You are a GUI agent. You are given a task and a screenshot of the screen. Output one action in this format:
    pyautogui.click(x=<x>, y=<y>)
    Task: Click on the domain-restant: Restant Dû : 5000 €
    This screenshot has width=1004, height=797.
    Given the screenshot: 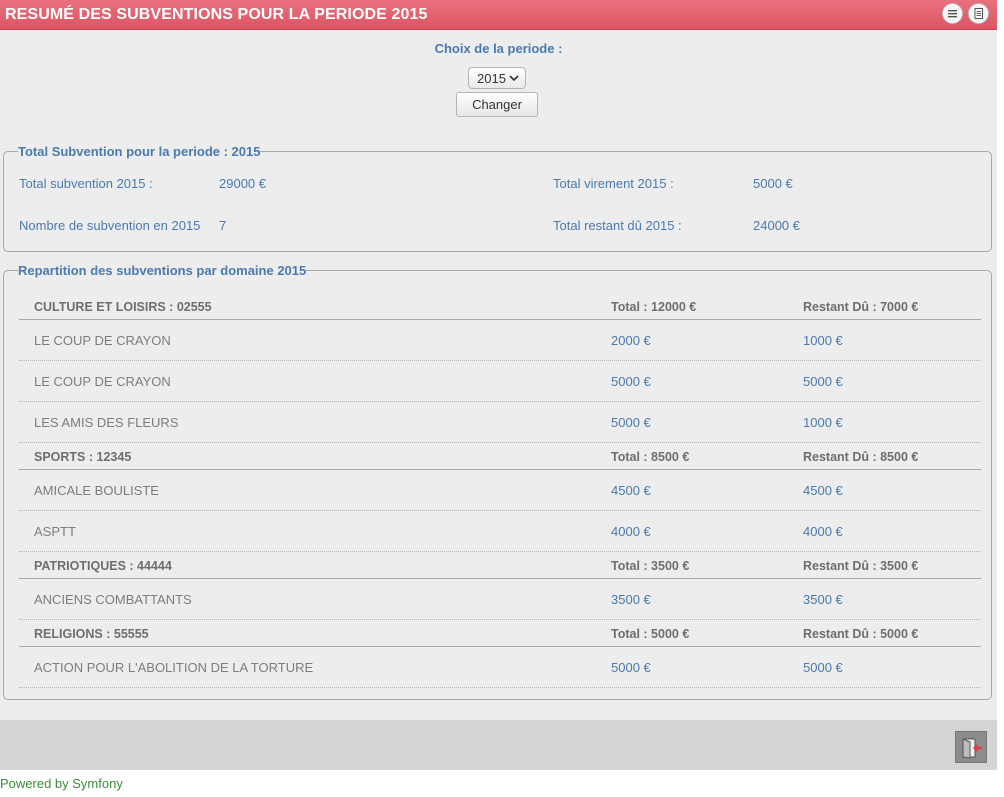 What is the action you would take?
    pyautogui.click(x=861, y=634)
    